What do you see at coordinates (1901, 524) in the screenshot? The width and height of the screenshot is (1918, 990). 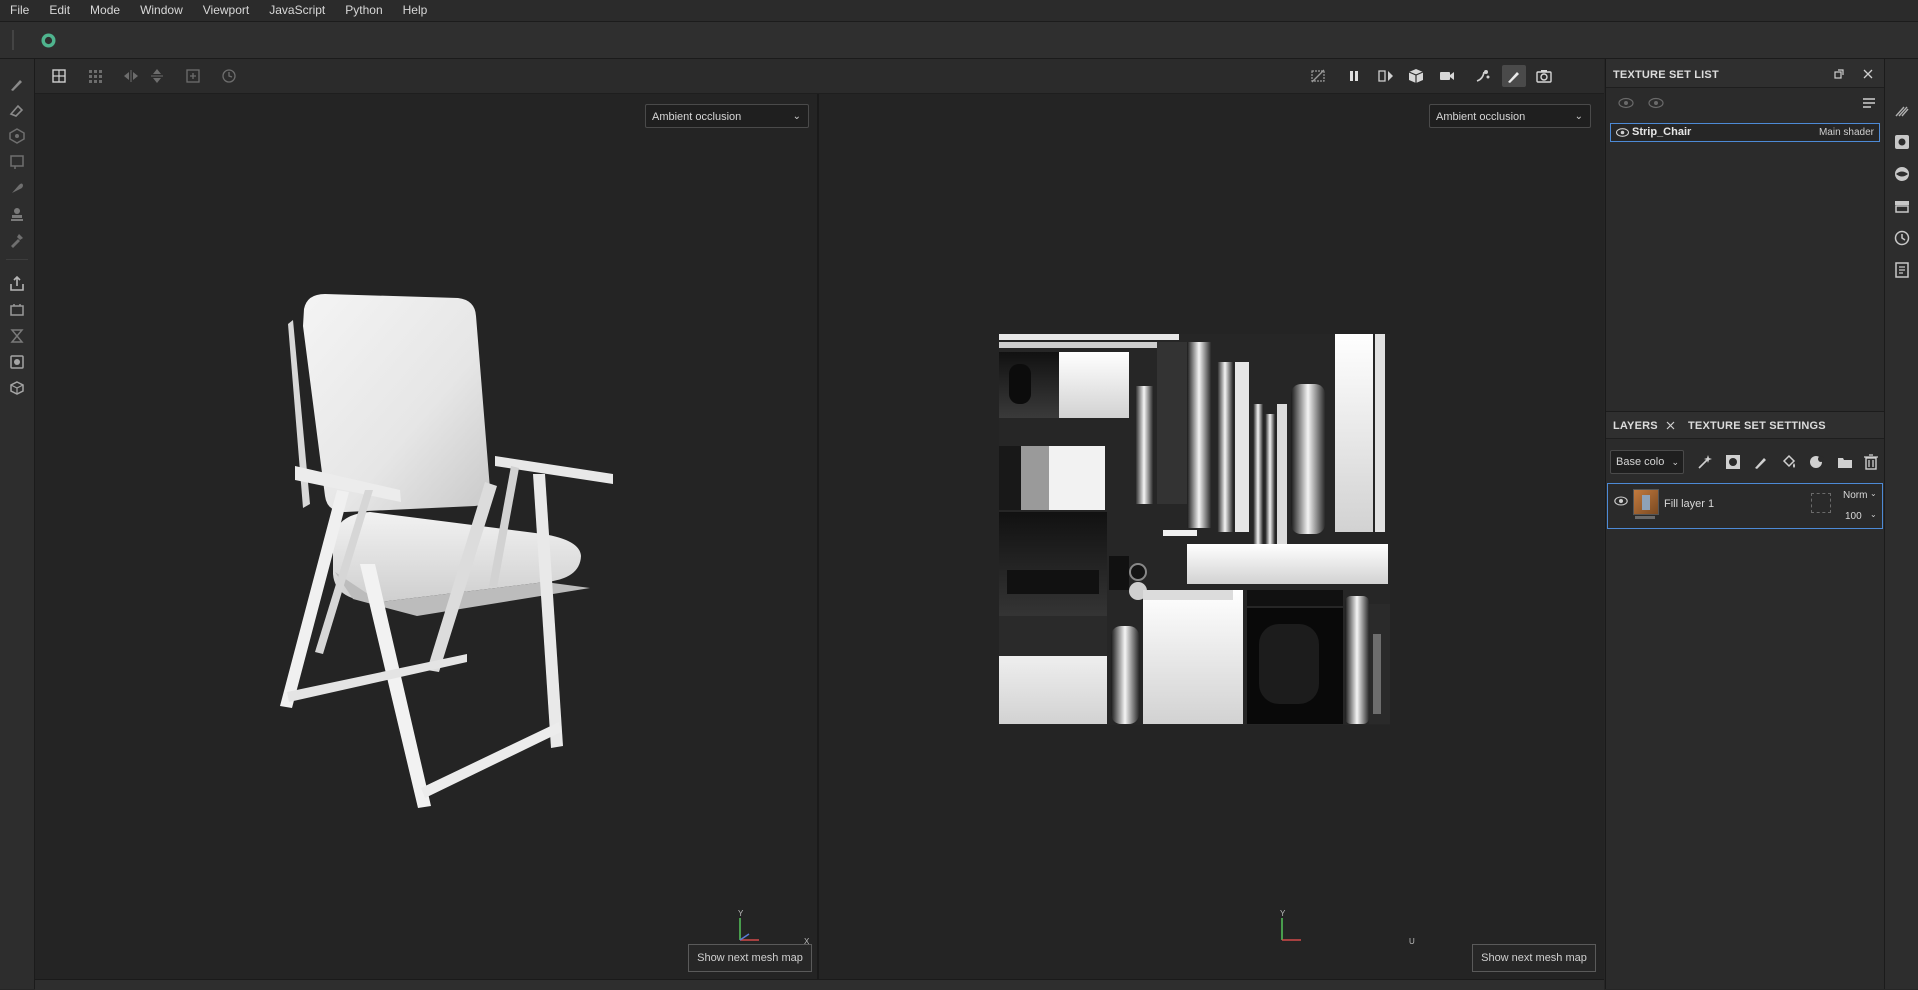 I see `panel-icon-column` at bounding box center [1901, 524].